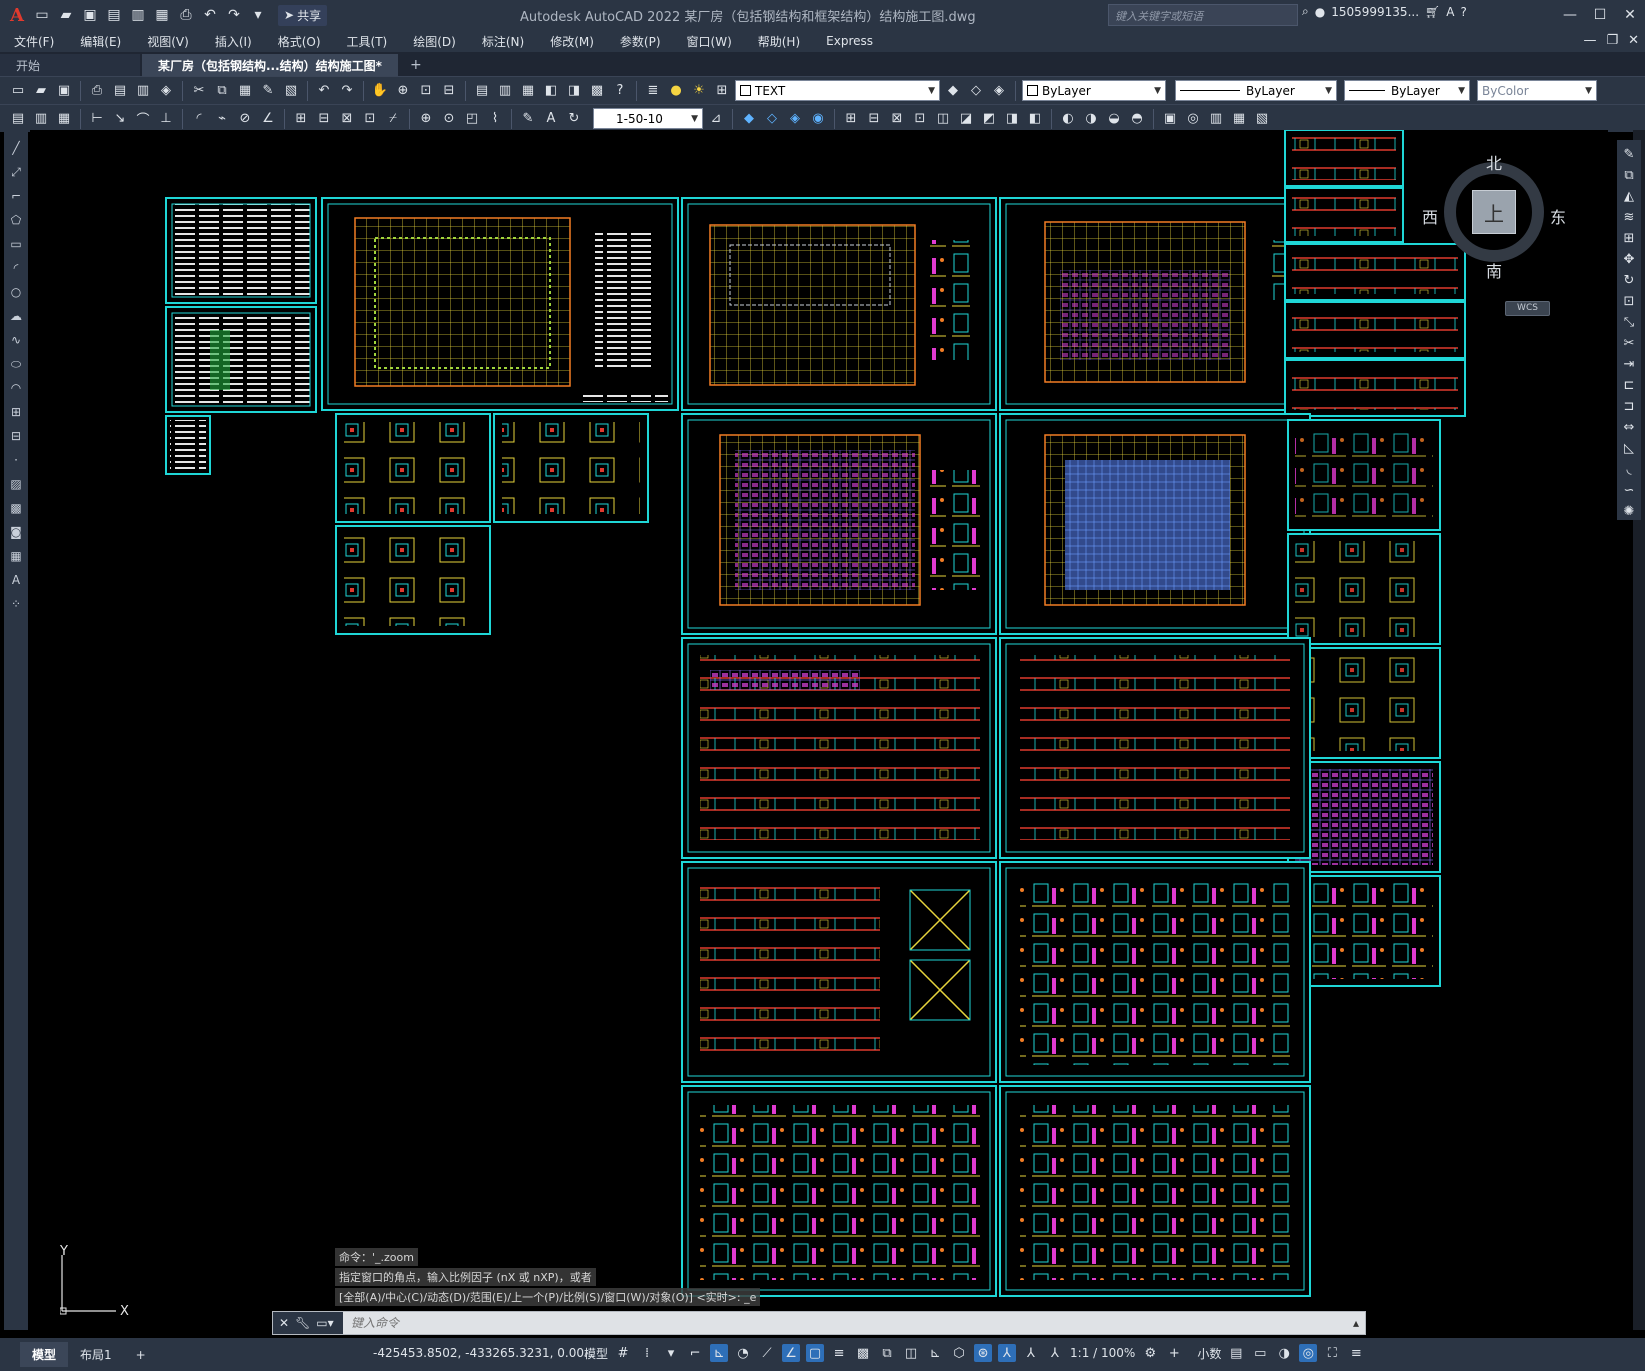 This screenshot has height=1371, width=1645. I want to click on tab-drawing: 某厂房（包括钢结构...结构）结构施工图*, so click(270, 65).